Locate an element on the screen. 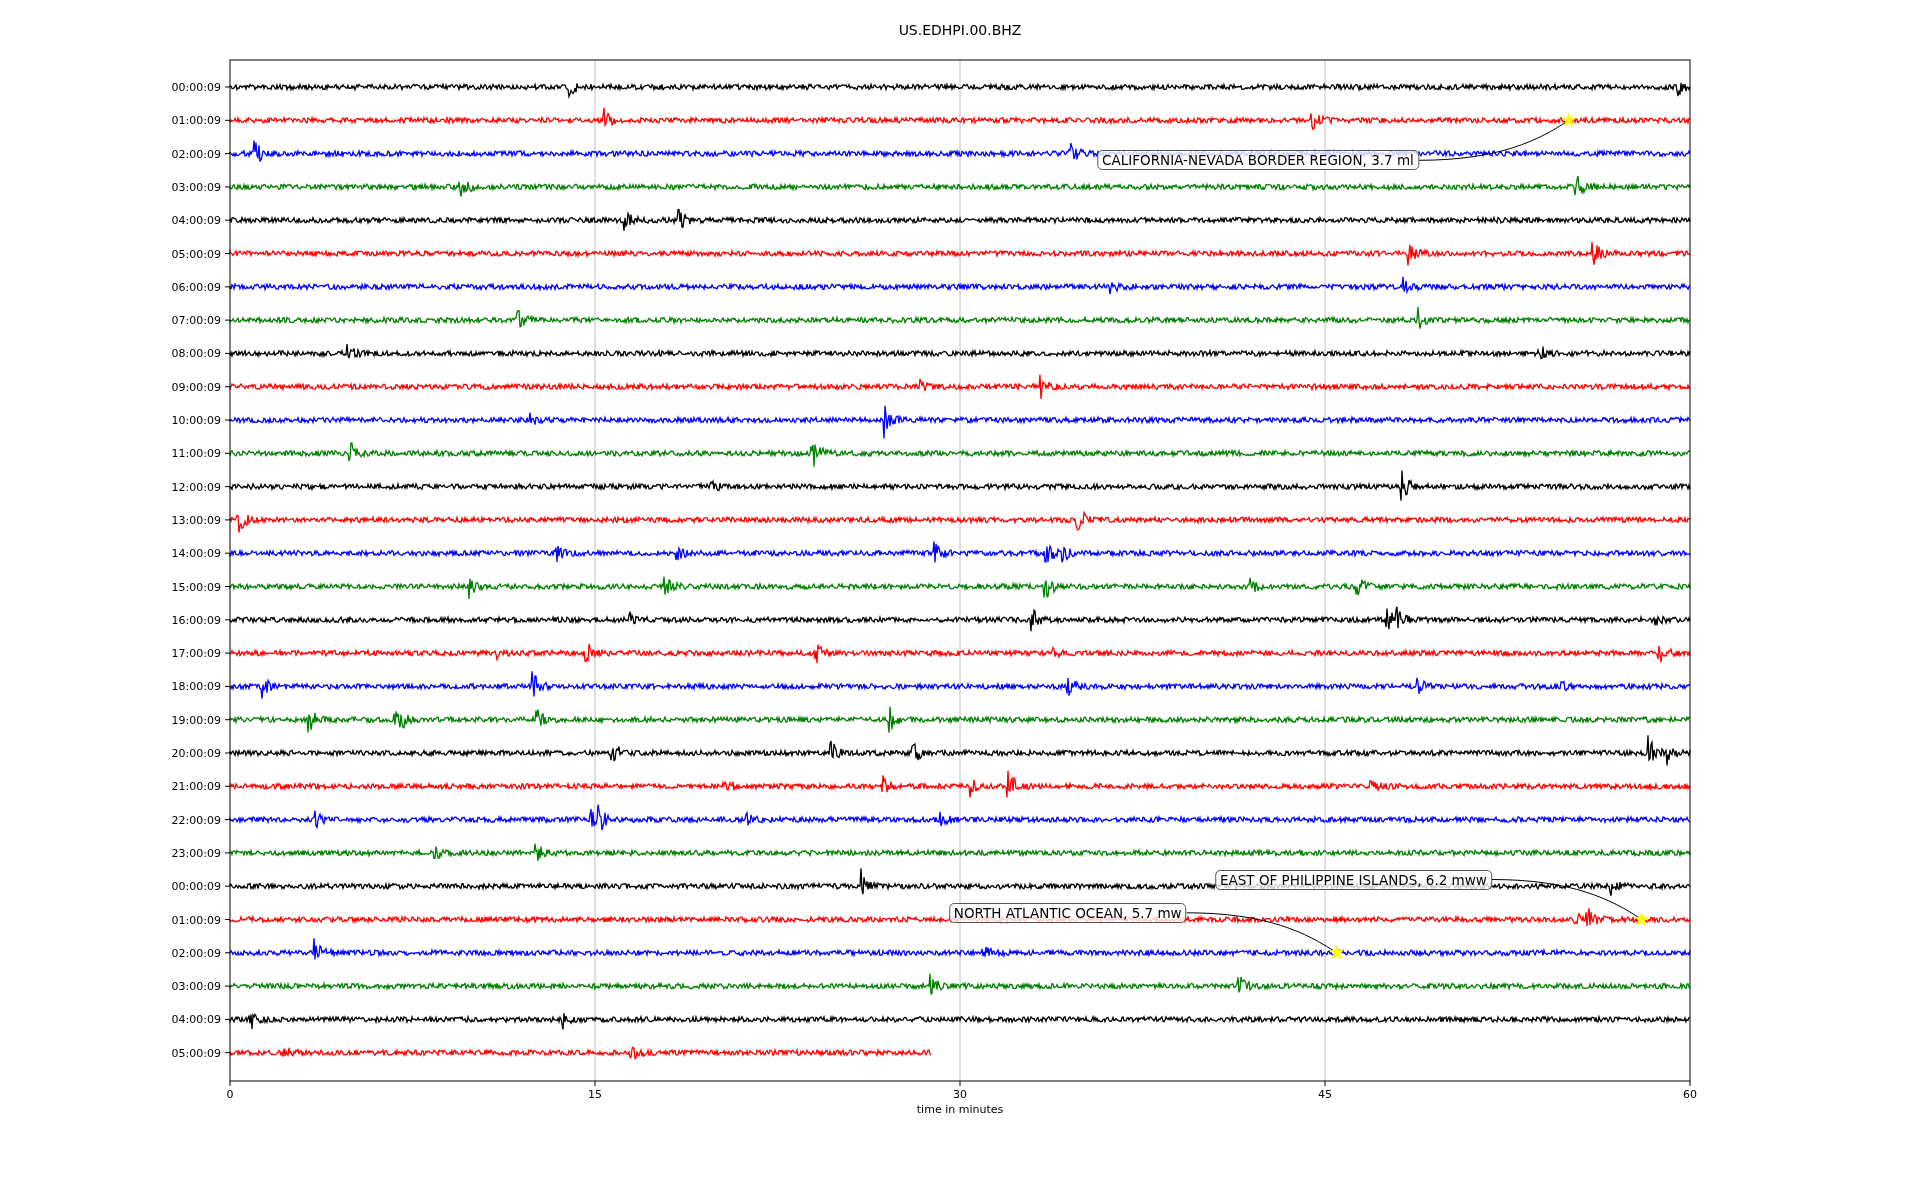 This screenshot has height=1200, width=1920. event-label: NORTH ATLANTIC OCEAN, 5.7 mw is located at coordinates (1067, 912).